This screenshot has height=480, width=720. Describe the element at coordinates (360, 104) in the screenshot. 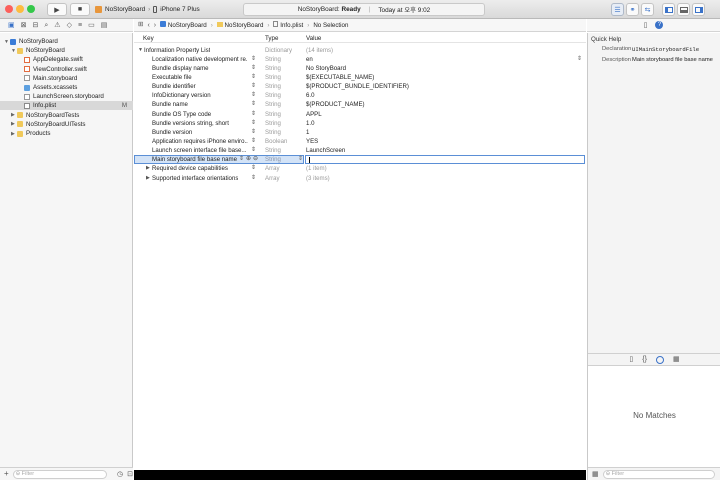

I see `plist-row: Bundle name ⇕ String $(PRODUCT_NAME)` at that location.